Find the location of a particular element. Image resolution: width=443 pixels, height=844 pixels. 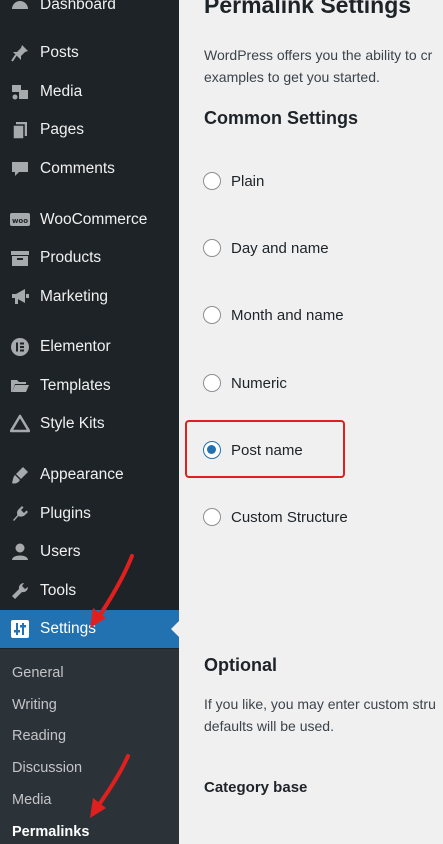

annotation-highlight-box is located at coordinates (265, 449).